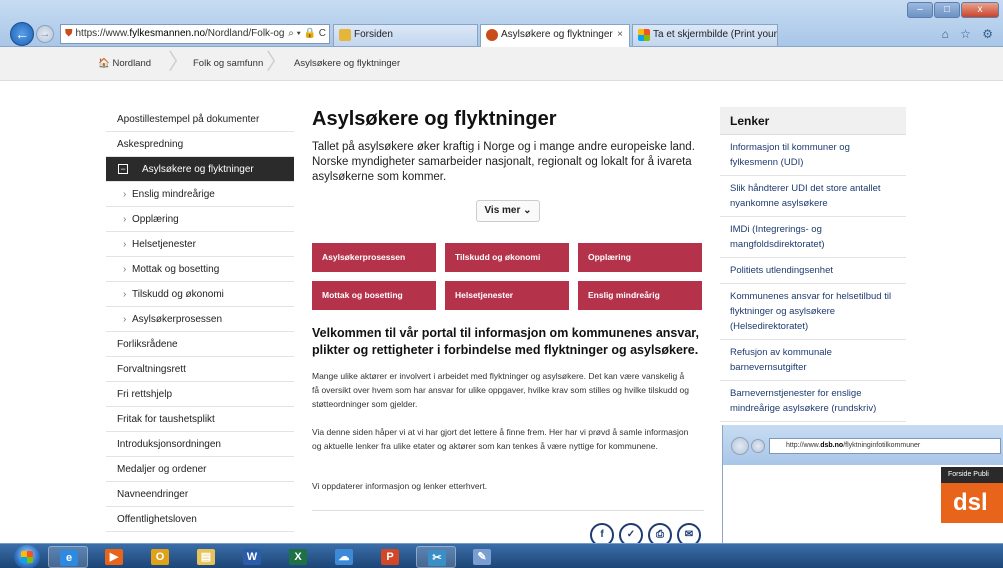 The height and width of the screenshot is (568, 1003). I want to click on media-player-icon: ▶, so click(114, 557).